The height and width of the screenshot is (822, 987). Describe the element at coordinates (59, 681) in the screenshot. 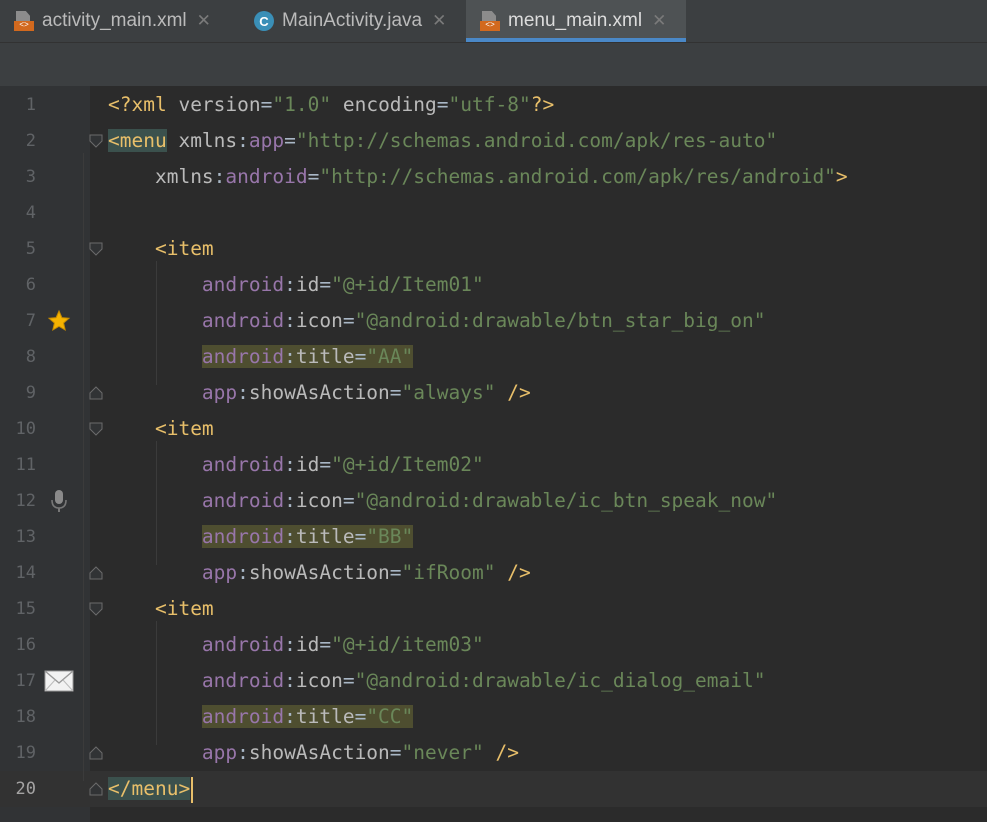

I see `envelope-icon` at that location.